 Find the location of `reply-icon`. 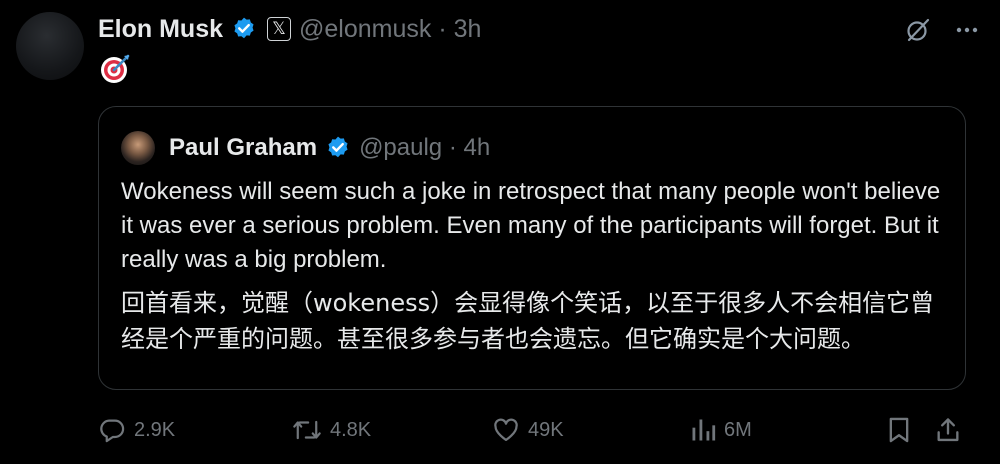

reply-icon is located at coordinates (112, 430).